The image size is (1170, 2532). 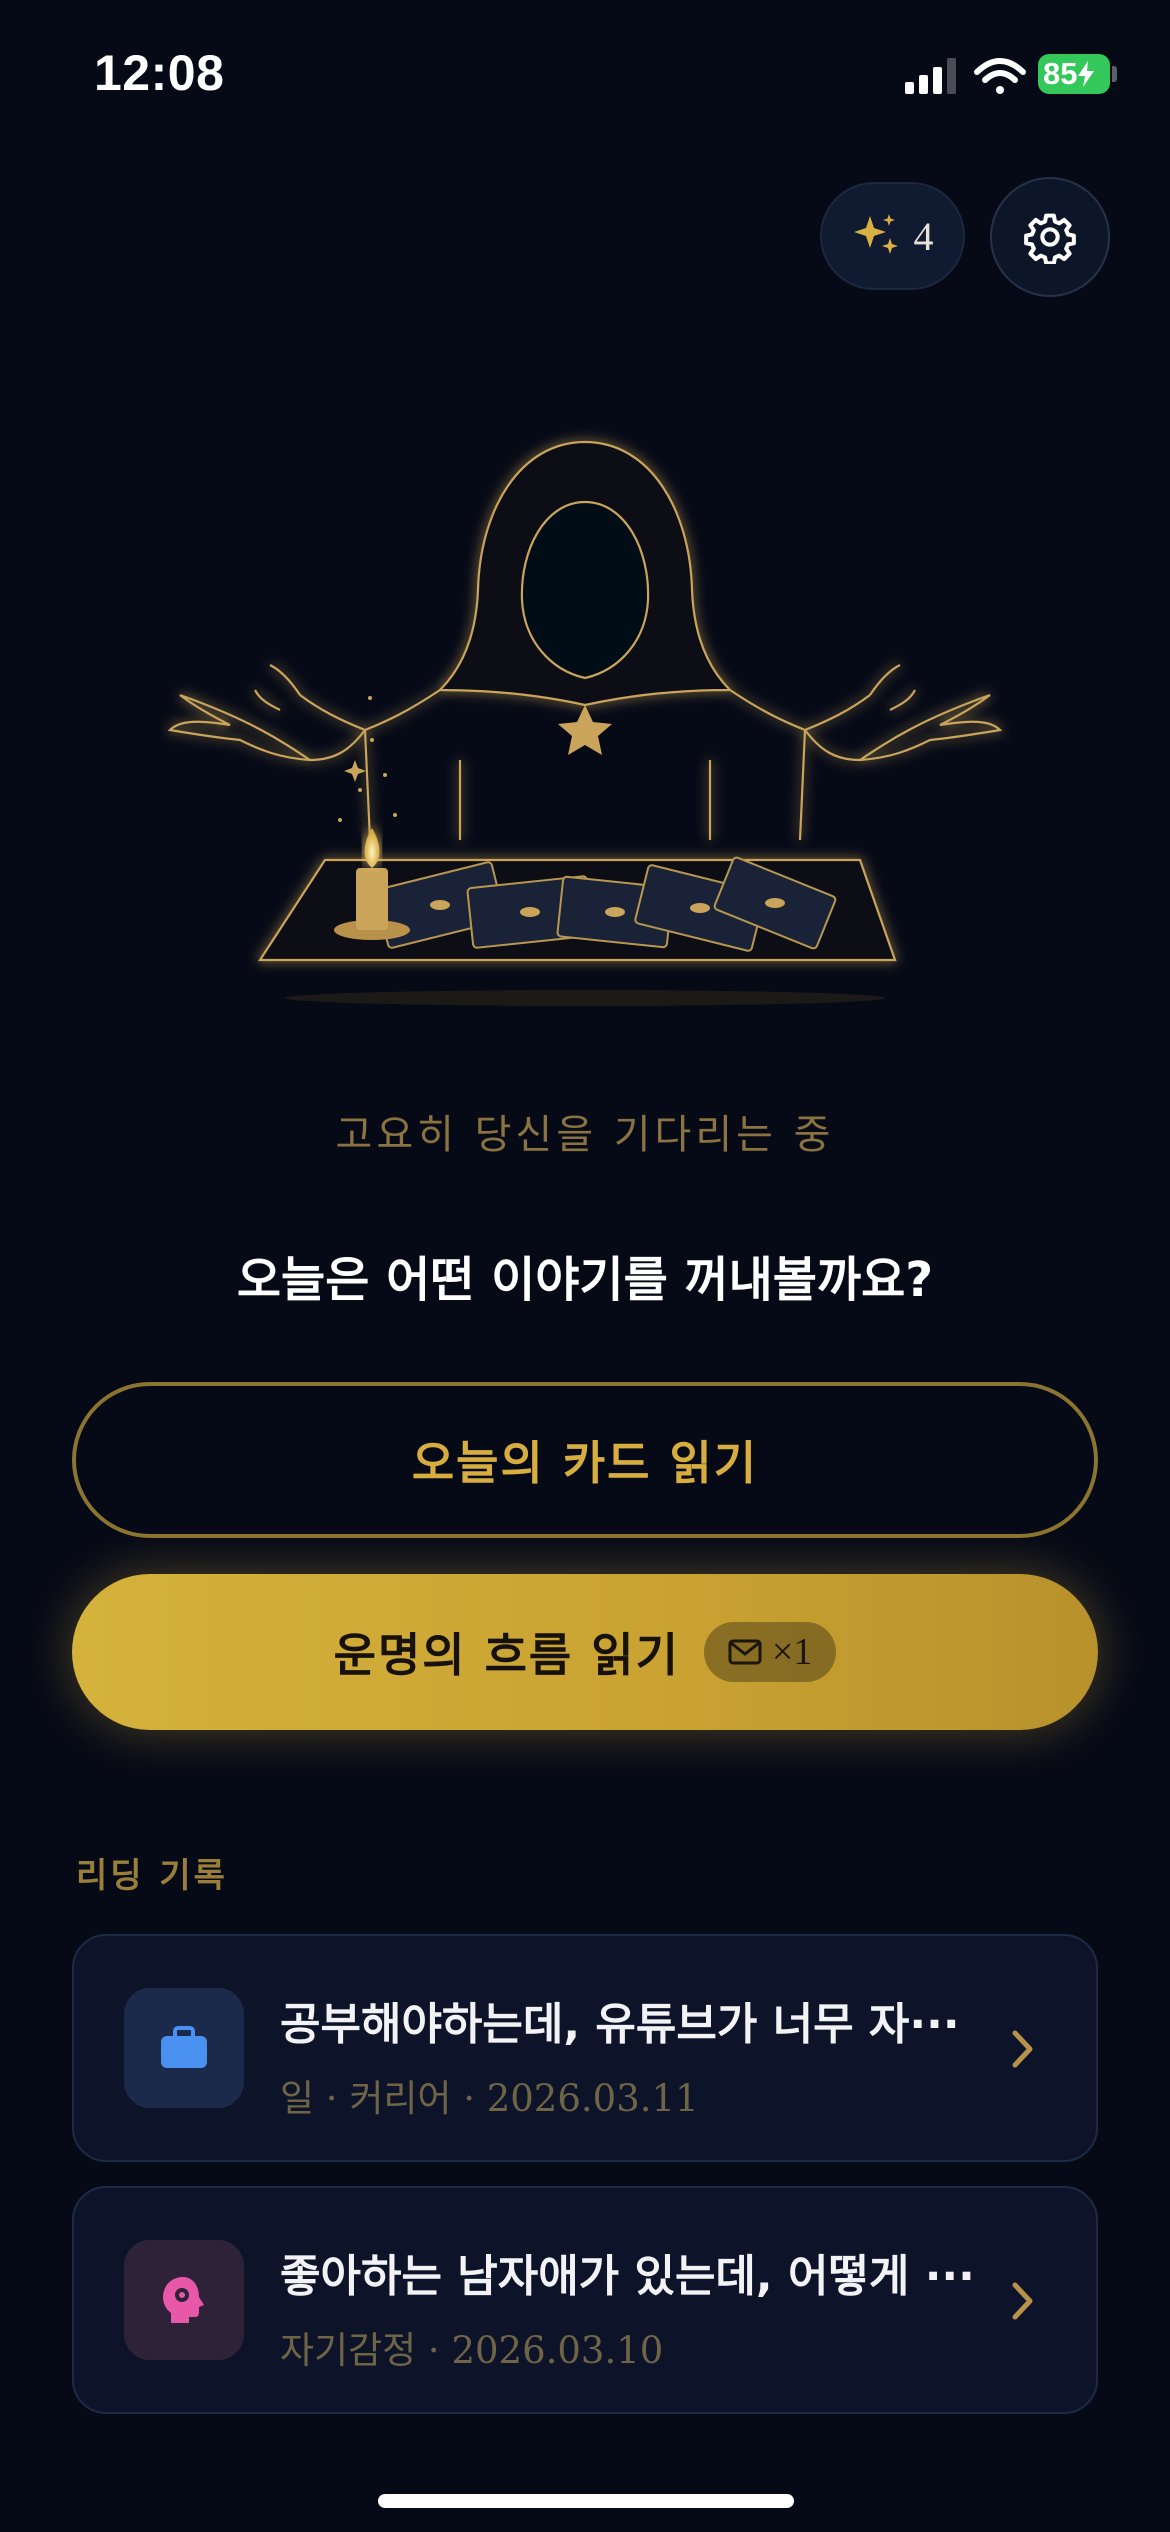 What do you see at coordinates (586, 2501) in the screenshot?
I see `home-indicator` at bounding box center [586, 2501].